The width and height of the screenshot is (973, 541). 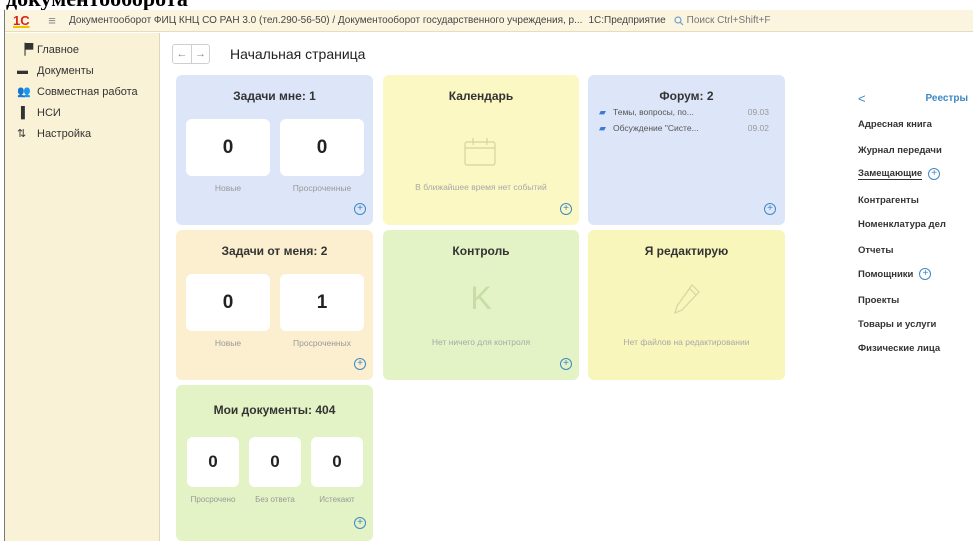 What do you see at coordinates (915, 98) in the screenshot?
I see `registers-header: < Реестры` at bounding box center [915, 98].